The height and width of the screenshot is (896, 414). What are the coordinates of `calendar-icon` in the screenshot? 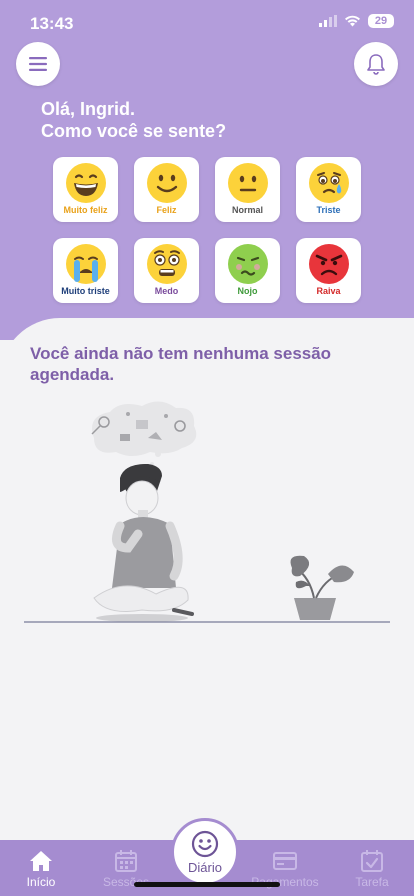 It's located at (126, 861).